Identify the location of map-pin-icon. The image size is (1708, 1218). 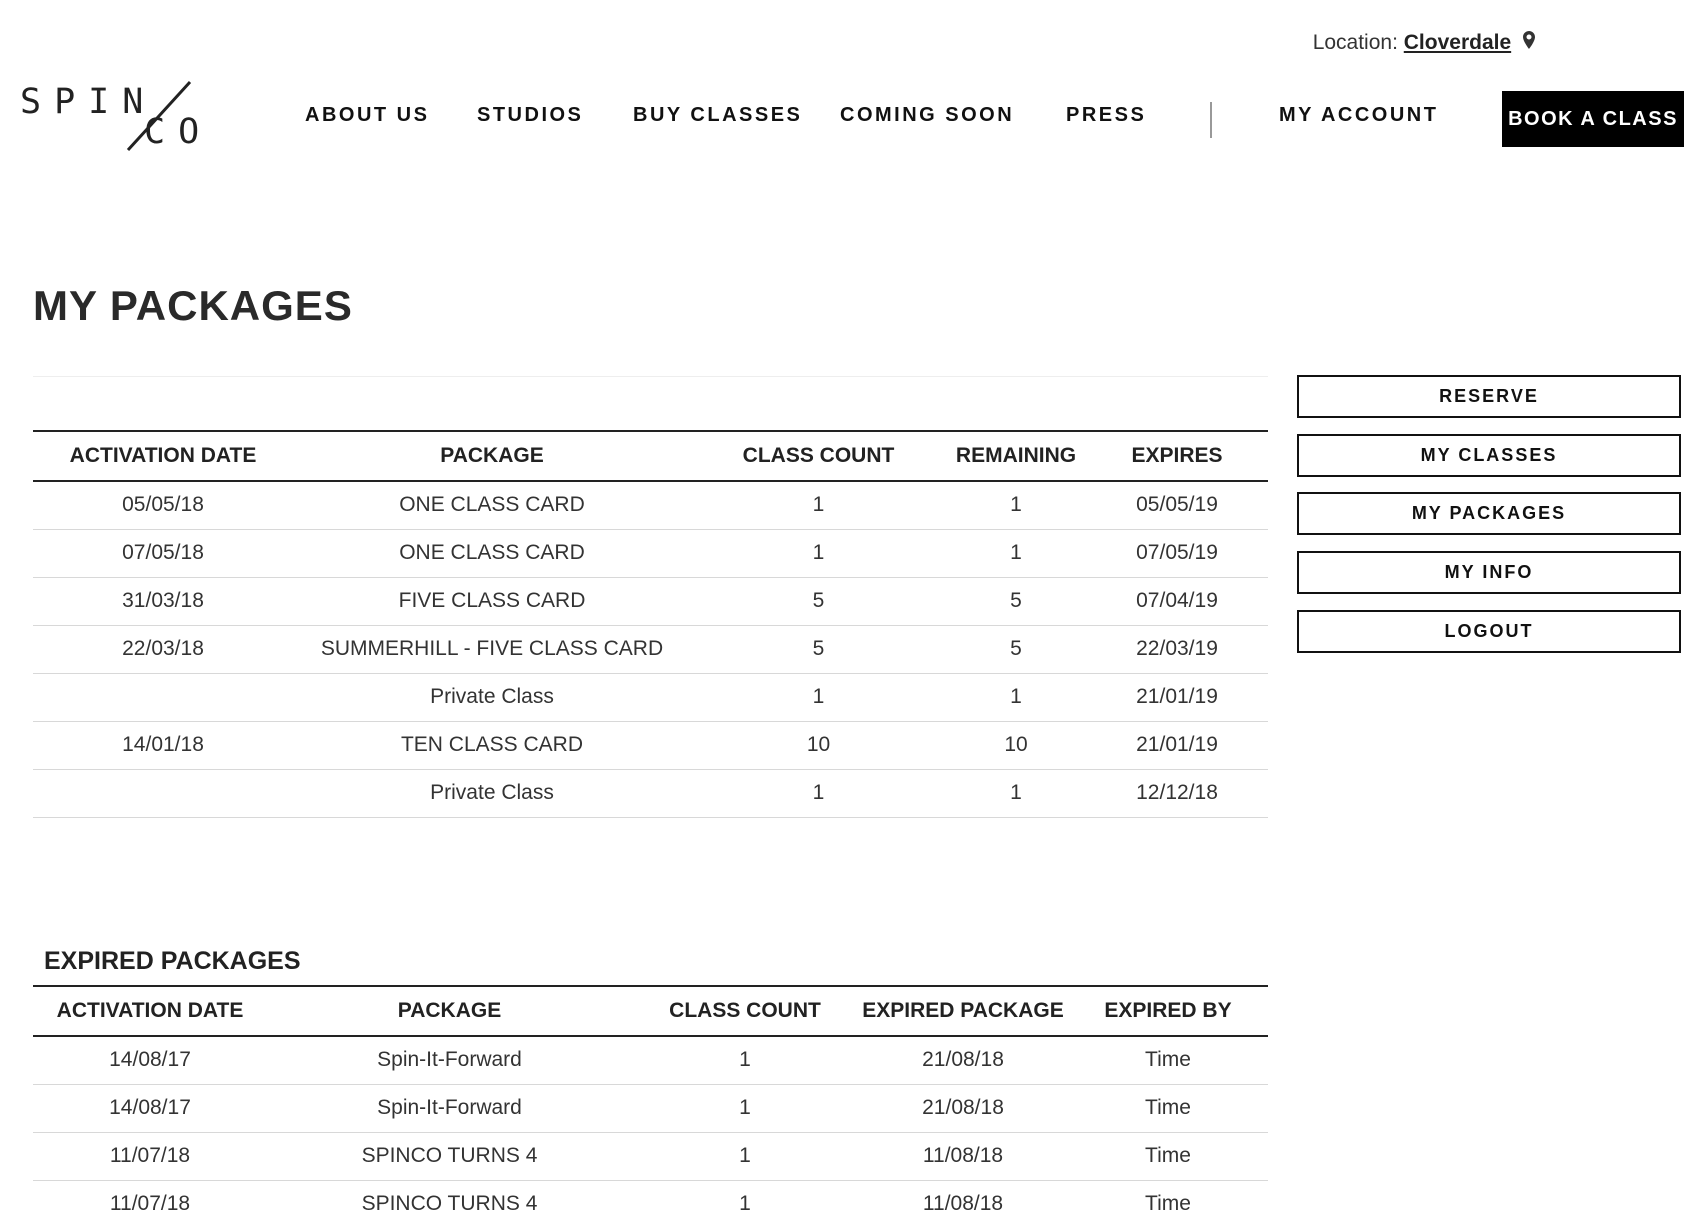
(1529, 42).